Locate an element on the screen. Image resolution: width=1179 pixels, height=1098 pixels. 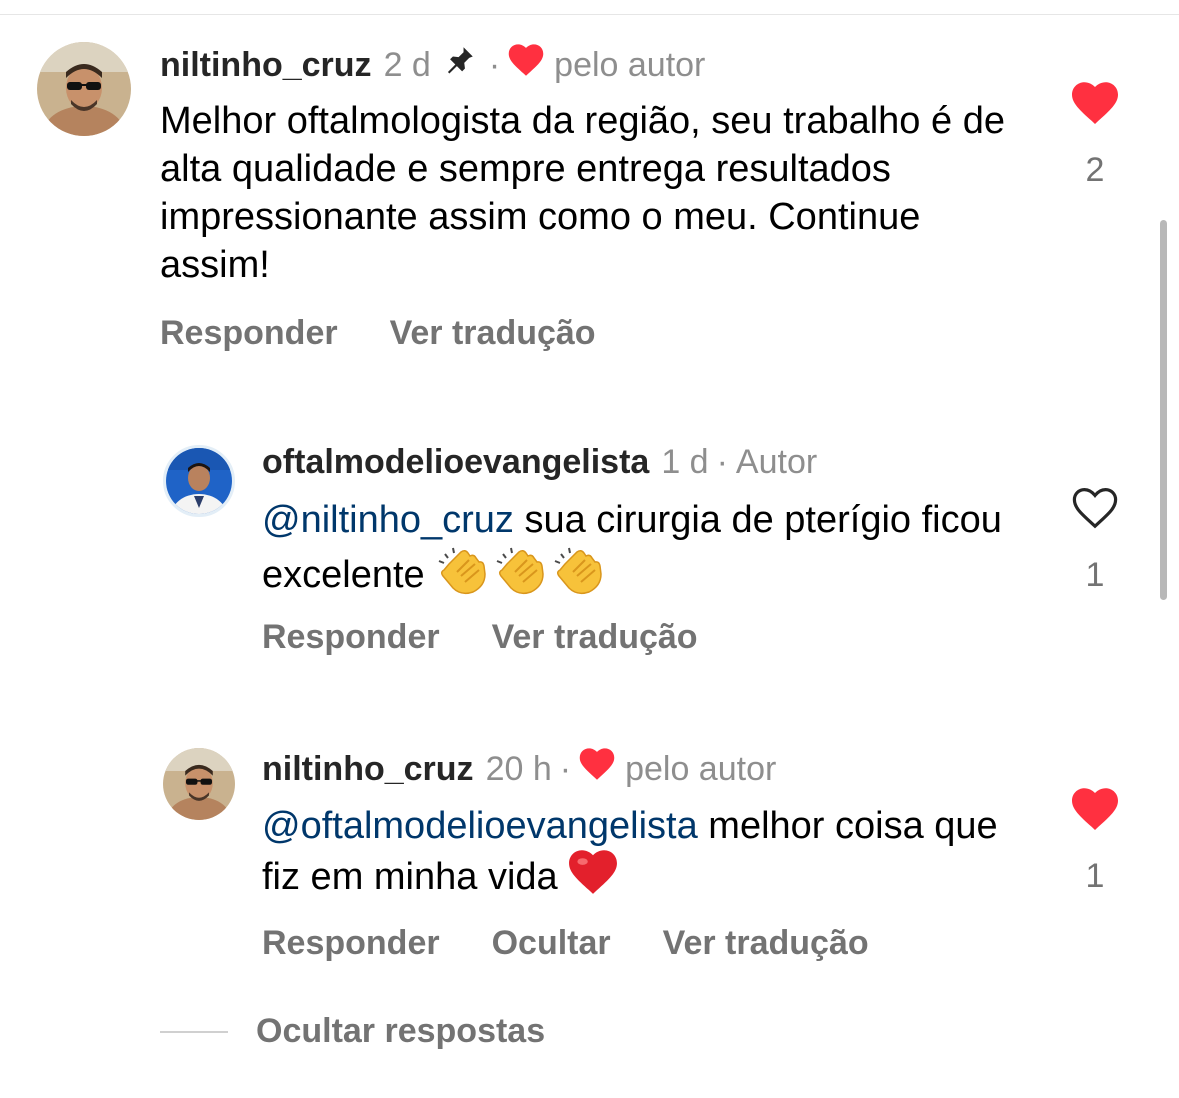
top-divider is located at coordinates (589, 14).